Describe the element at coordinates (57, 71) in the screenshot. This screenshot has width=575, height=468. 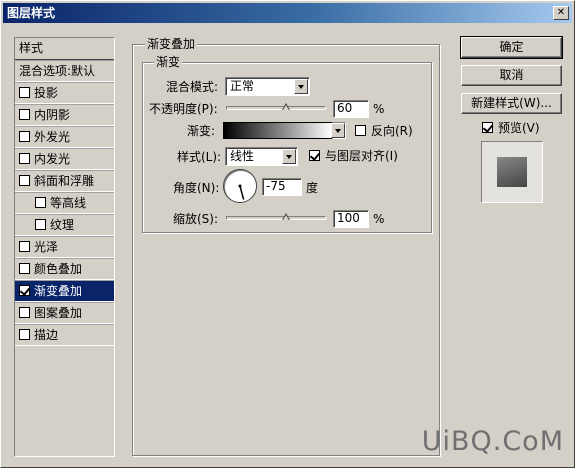
I see `styles-list-item-label: 混合选项:默认` at that location.